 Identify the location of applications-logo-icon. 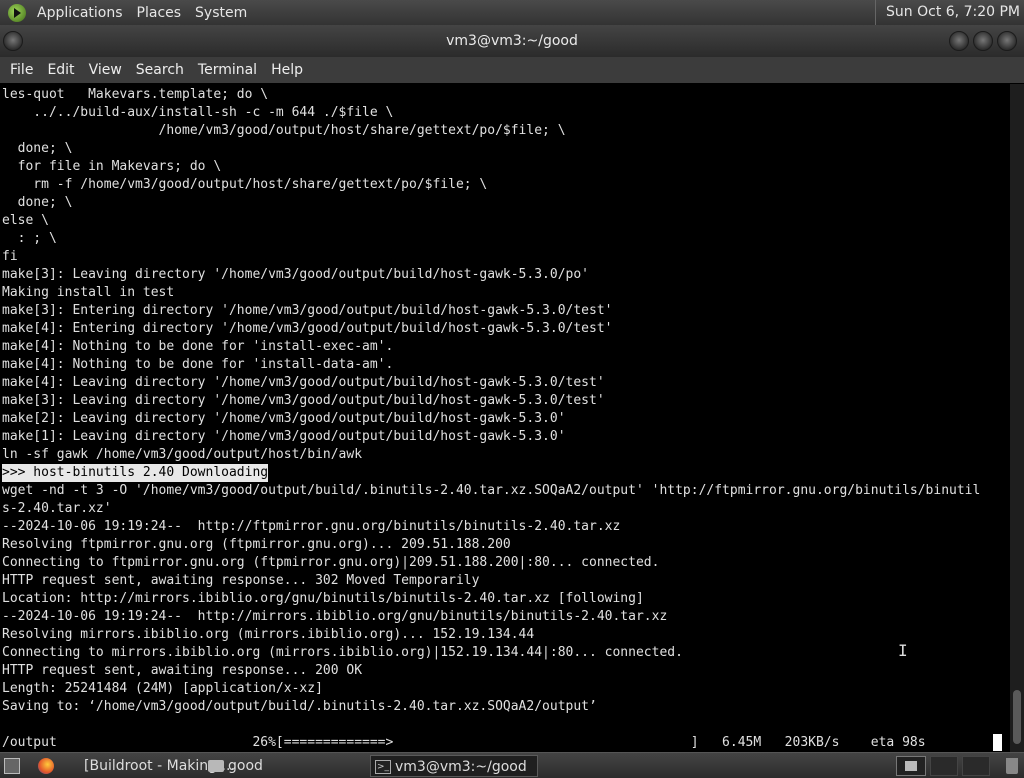
(17, 12).